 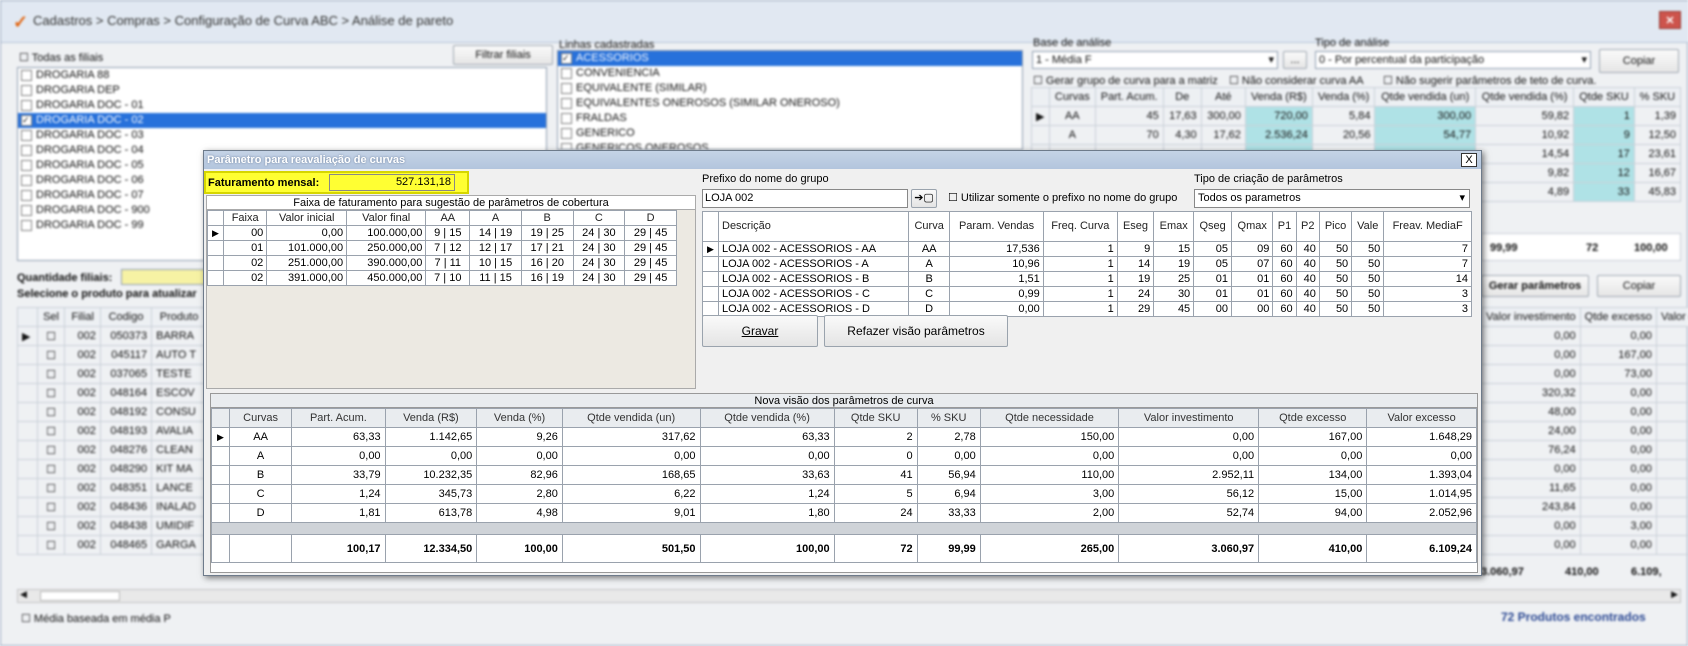 I want to click on table-cell: 00, so click(x=1252, y=309).